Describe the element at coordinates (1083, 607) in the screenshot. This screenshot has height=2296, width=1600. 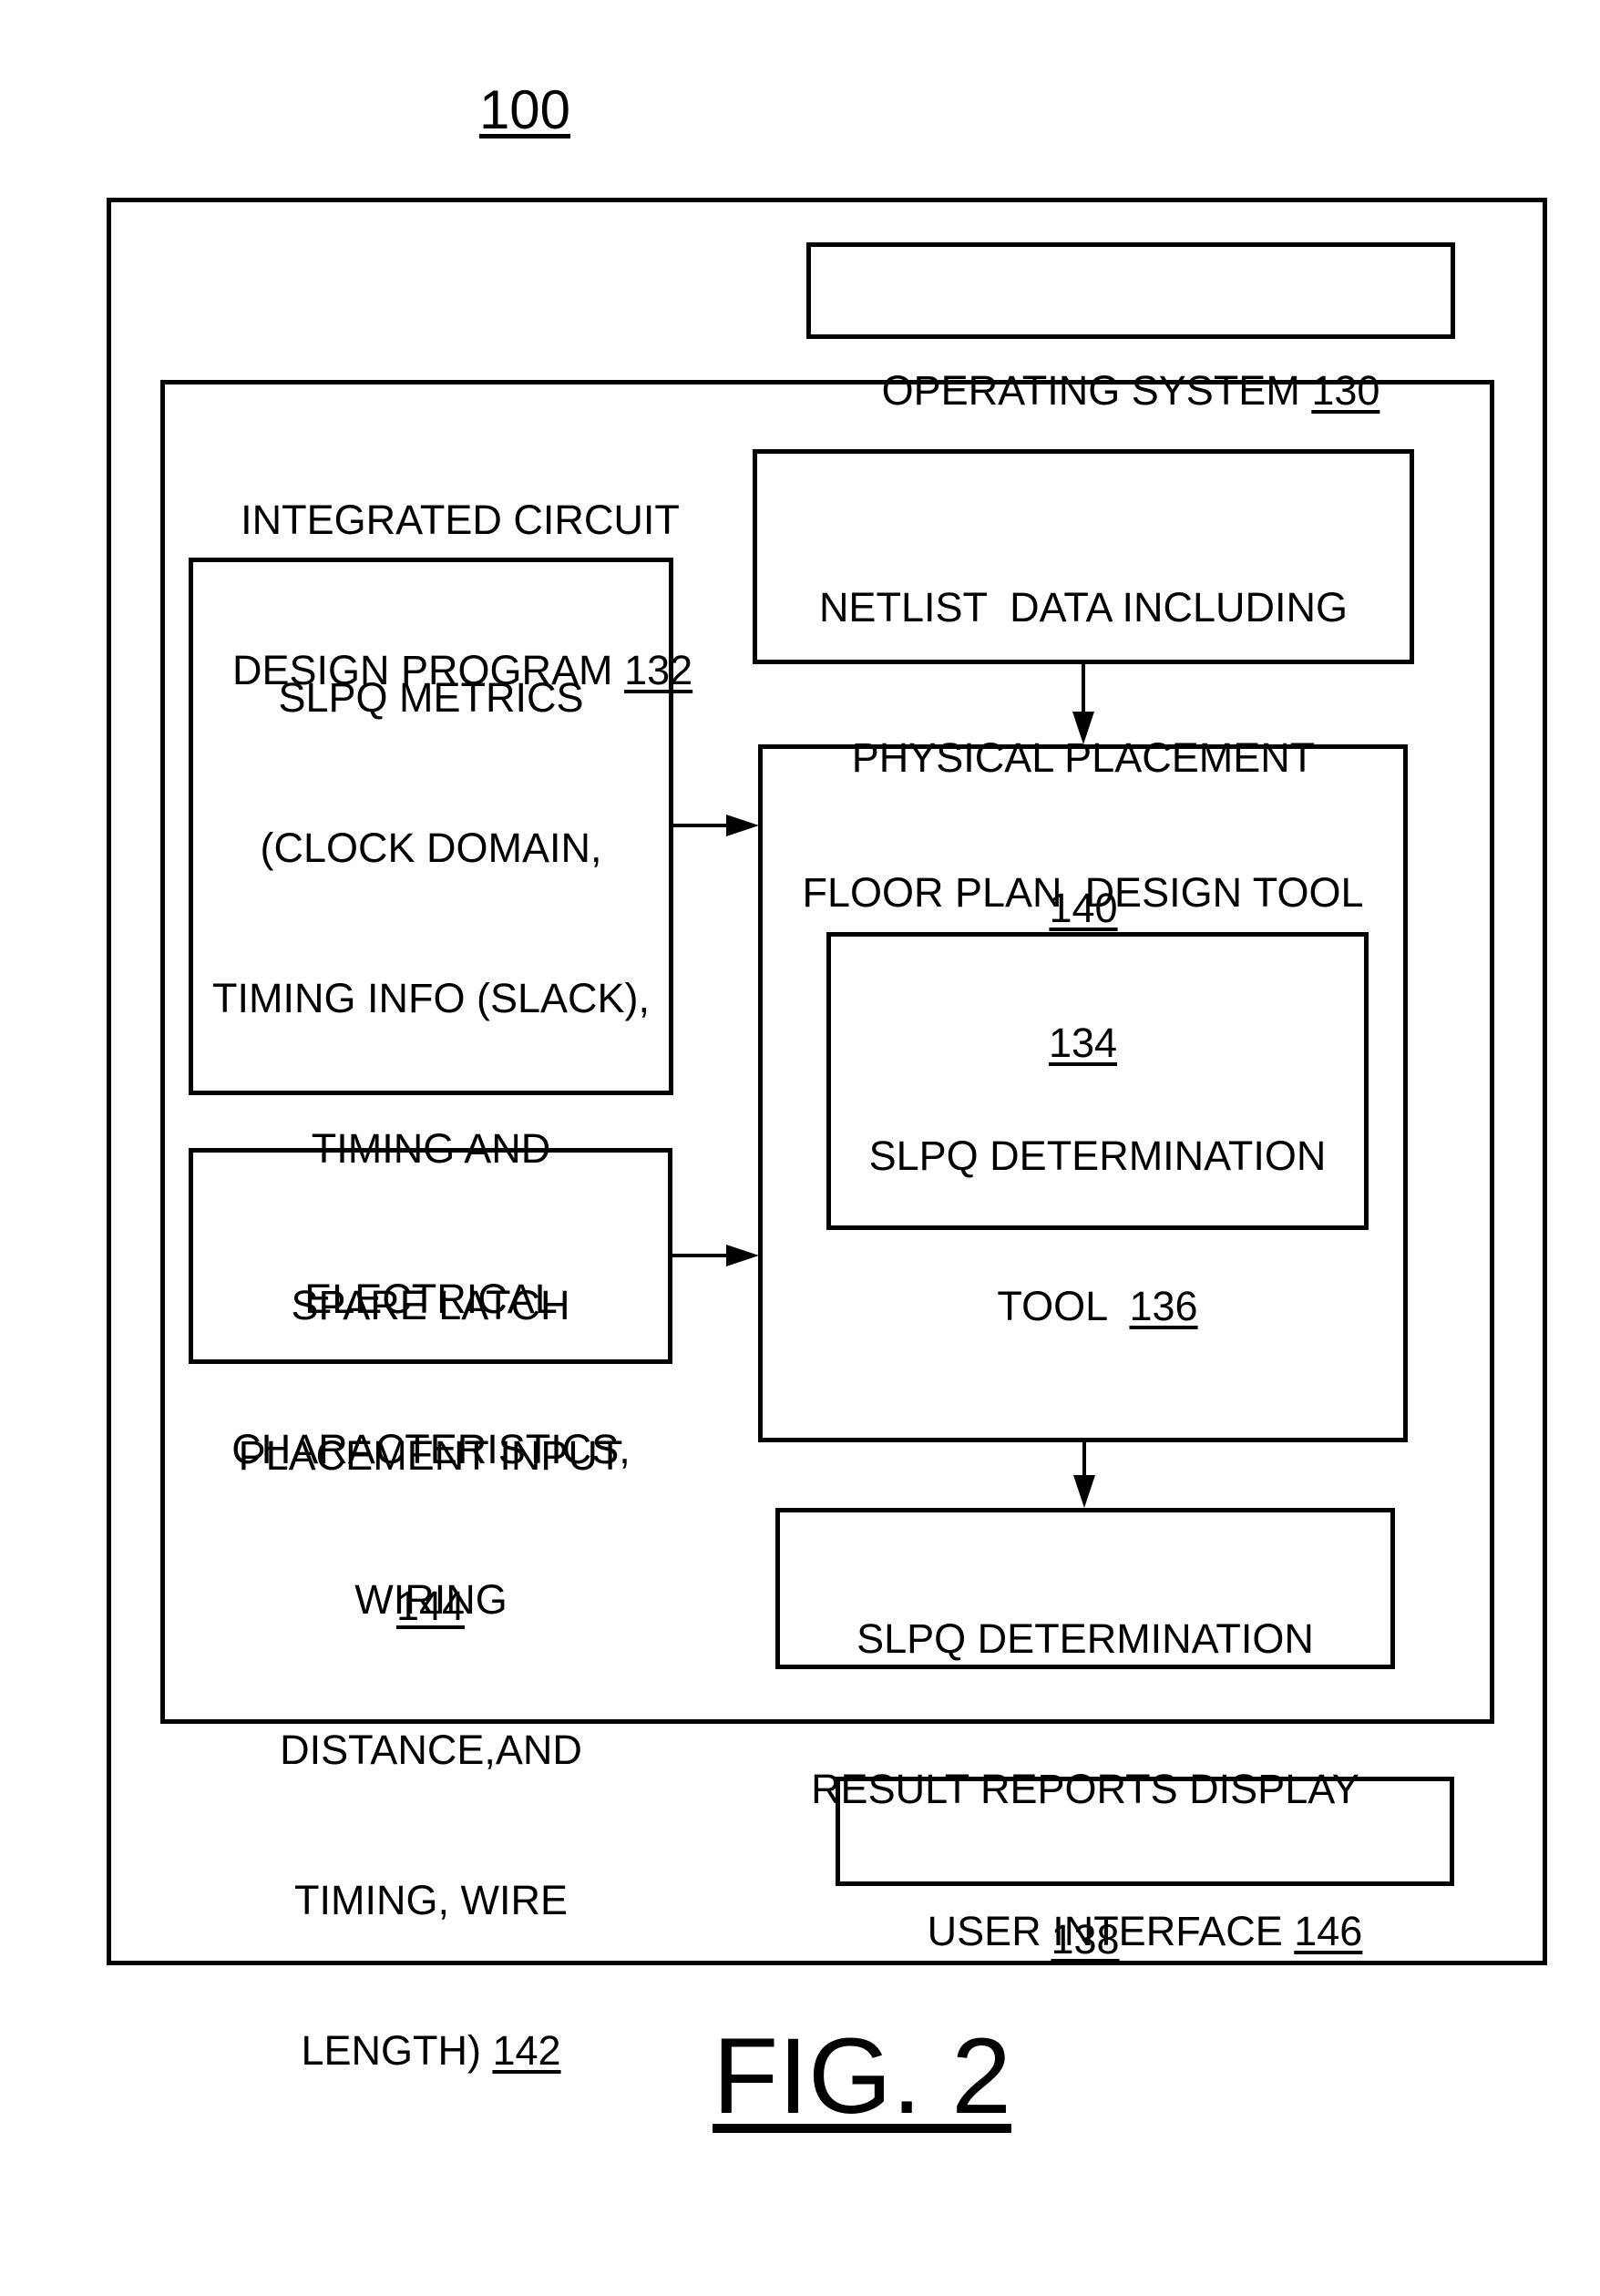
I see `label-text: NETLIST DATA INCLUDING` at that location.